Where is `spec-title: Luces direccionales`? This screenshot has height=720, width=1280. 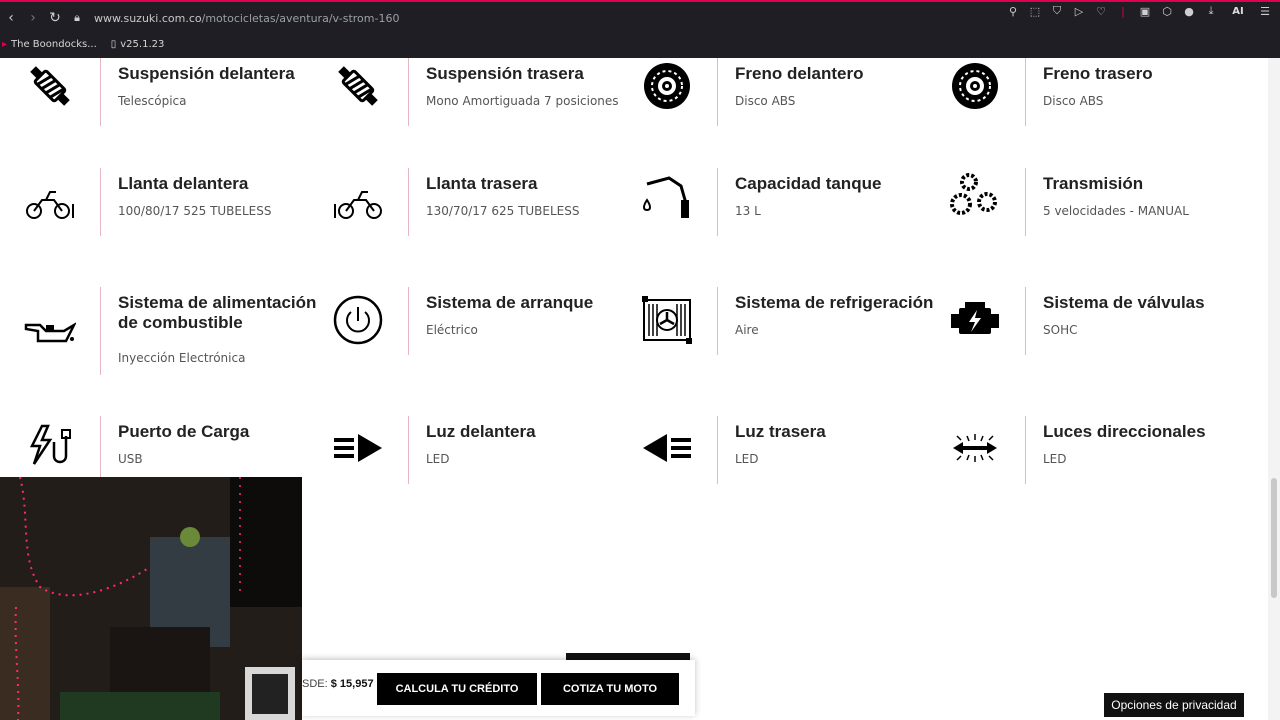 spec-title: Luces direccionales is located at coordinates (1124, 431).